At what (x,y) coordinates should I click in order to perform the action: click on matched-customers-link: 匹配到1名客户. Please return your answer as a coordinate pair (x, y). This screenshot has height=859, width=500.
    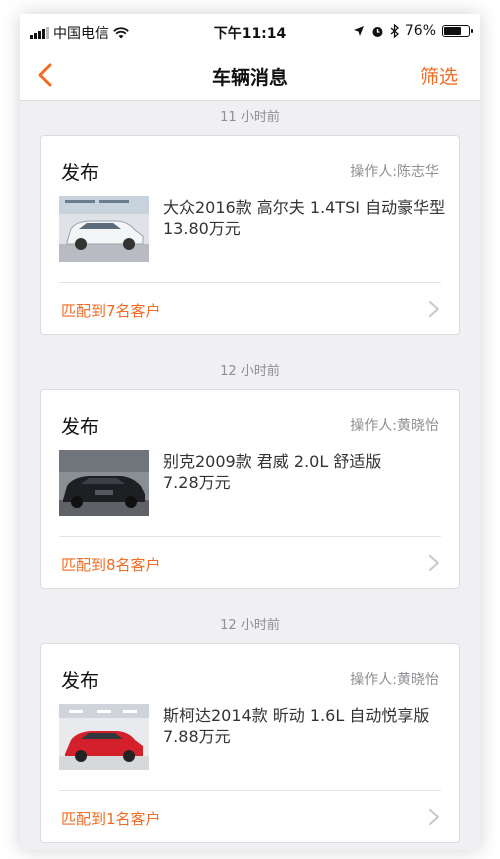
    Looking at the image, I should click on (111, 818).